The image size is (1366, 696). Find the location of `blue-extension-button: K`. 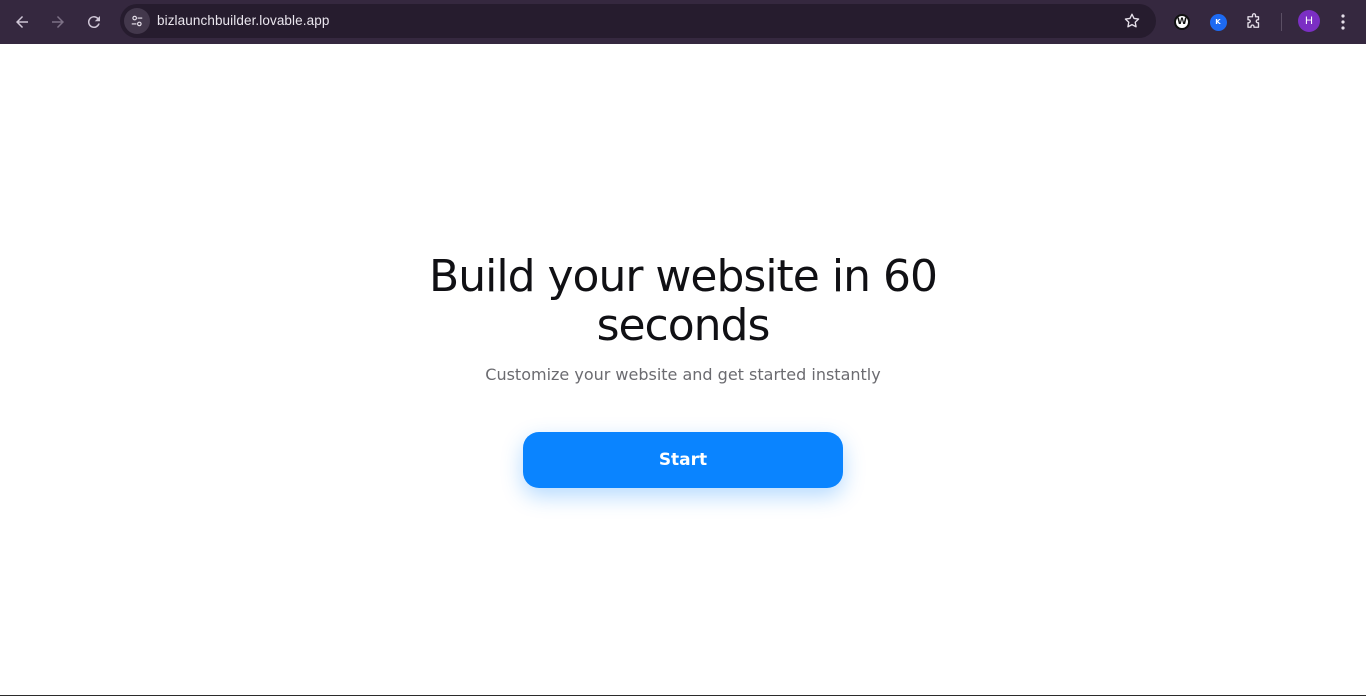

blue-extension-button: K is located at coordinates (1218, 22).